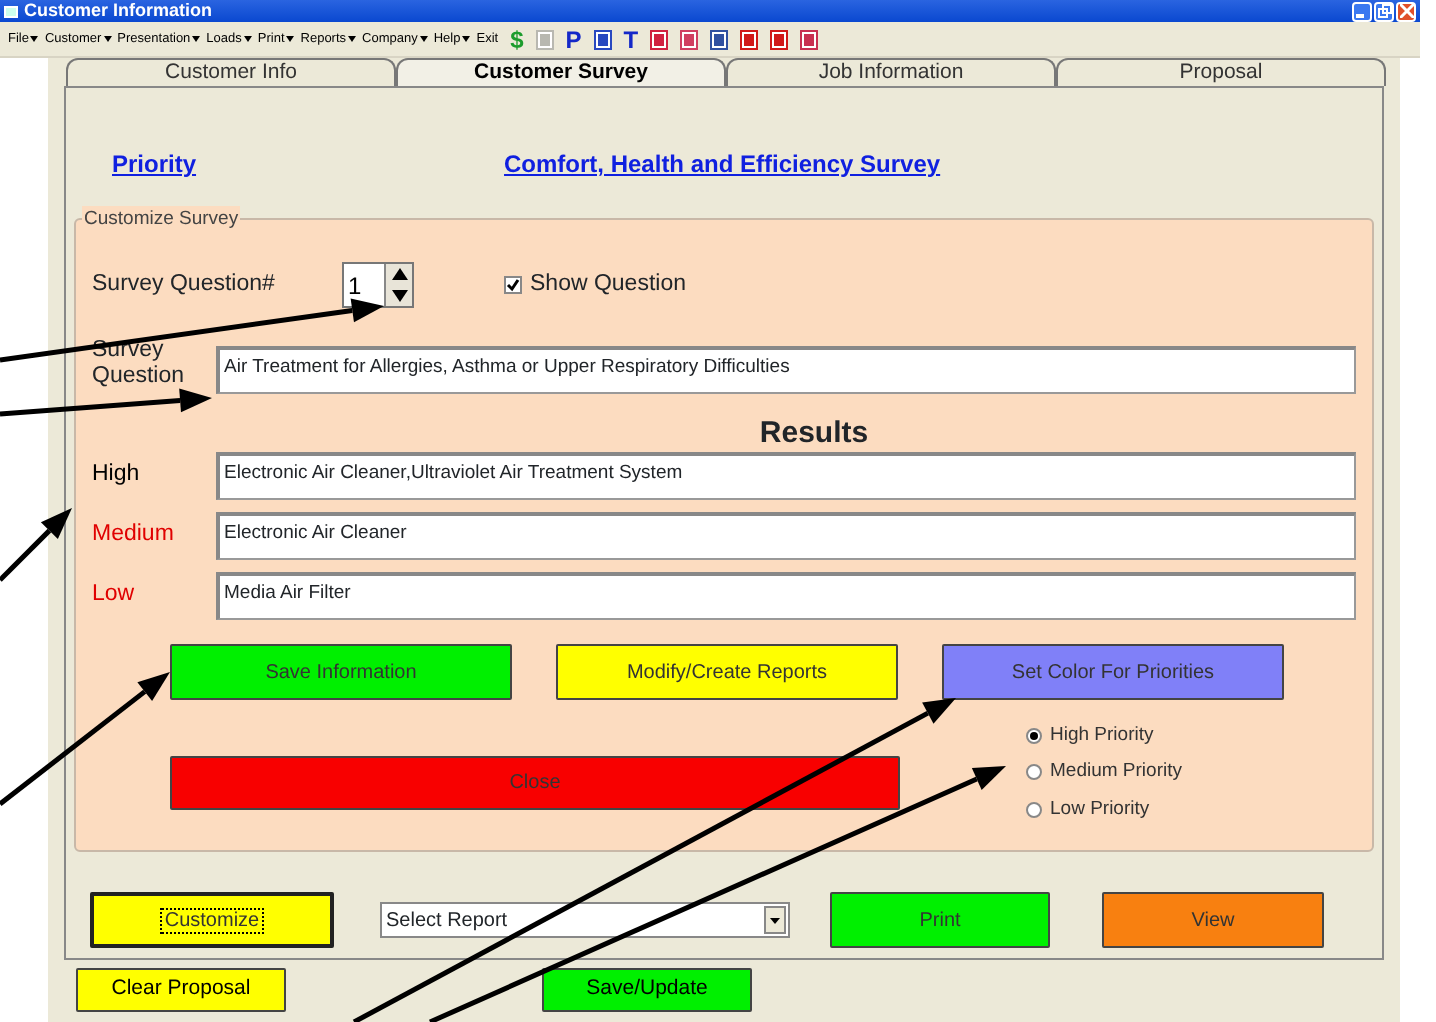  Describe the element at coordinates (117, 475) in the screenshot. I see `priority-label: High` at that location.